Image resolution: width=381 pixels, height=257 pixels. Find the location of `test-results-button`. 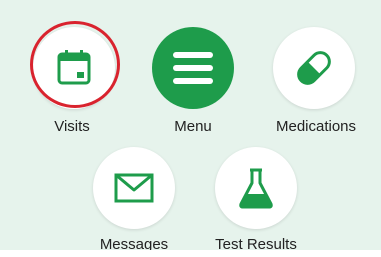

test-results-button is located at coordinates (256, 188).